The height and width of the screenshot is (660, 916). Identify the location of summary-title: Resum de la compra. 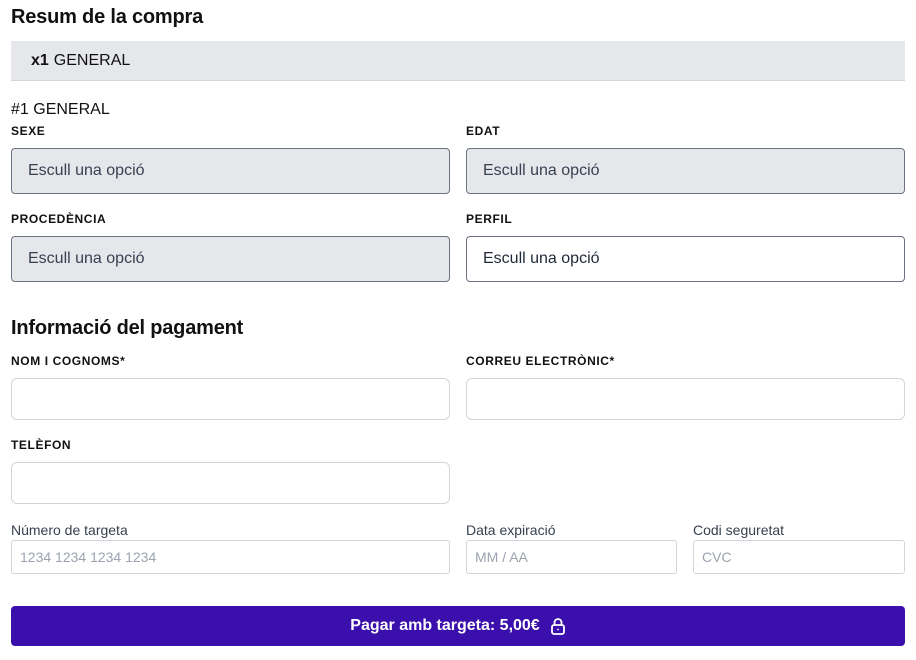
(107, 17).